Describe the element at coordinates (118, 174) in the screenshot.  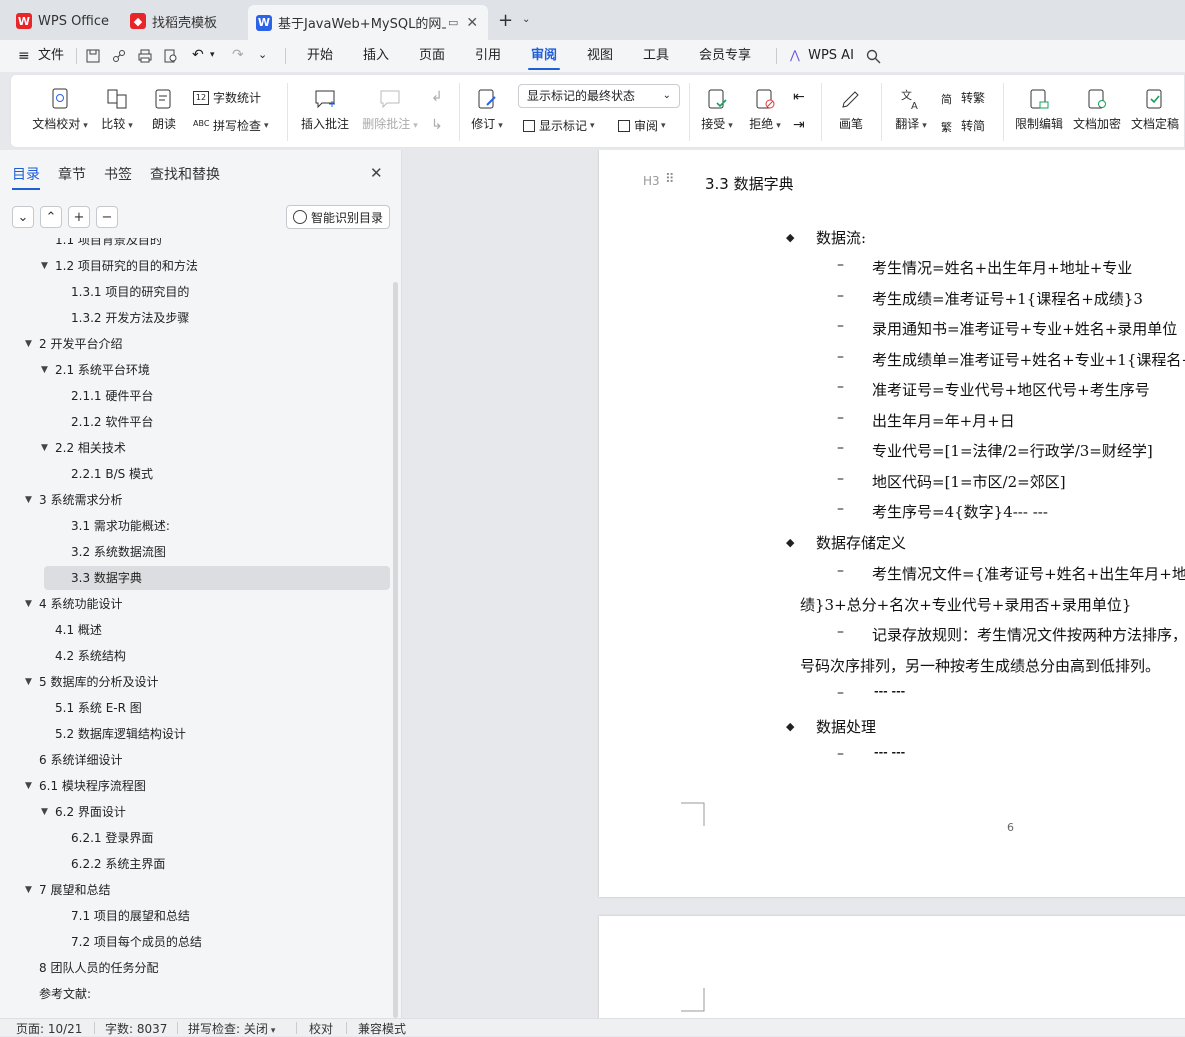
I see `nav-tab-bookmarks: 书签` at that location.